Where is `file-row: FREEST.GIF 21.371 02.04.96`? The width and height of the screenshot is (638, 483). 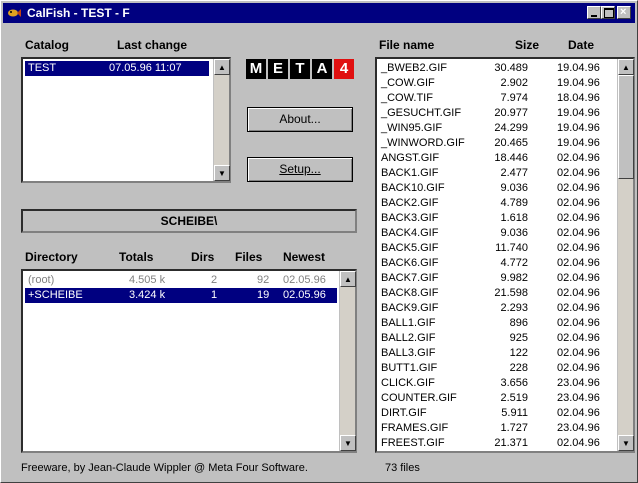 file-row: FREEST.GIF 21.371 02.04.96 is located at coordinates (497, 443).